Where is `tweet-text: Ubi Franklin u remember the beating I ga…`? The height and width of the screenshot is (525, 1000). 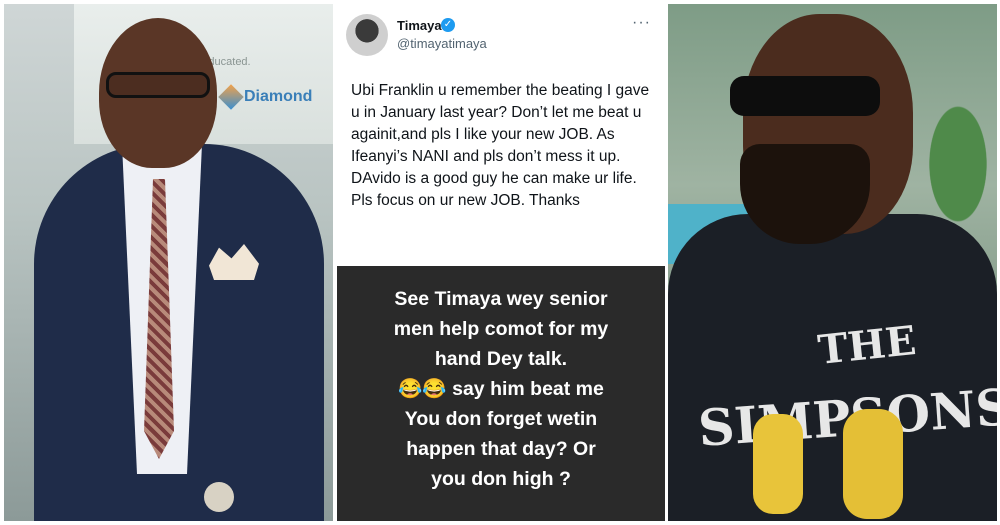
tweet-text: Ubi Franklin u remember the beating I ga… is located at coordinates (500, 145).